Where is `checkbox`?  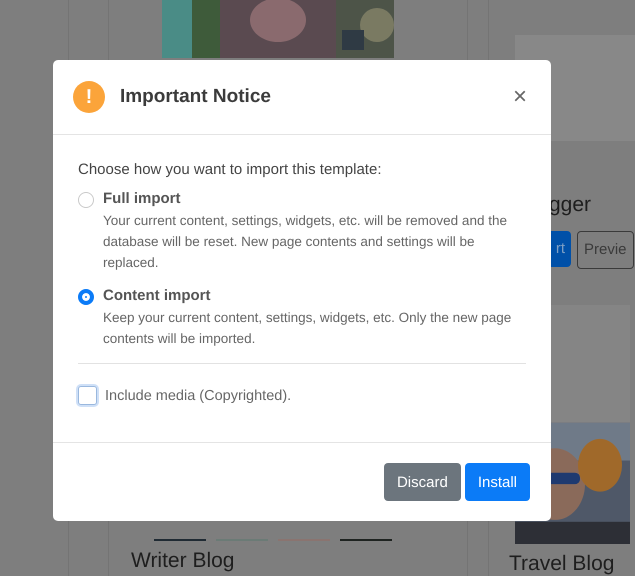 checkbox is located at coordinates (87, 395).